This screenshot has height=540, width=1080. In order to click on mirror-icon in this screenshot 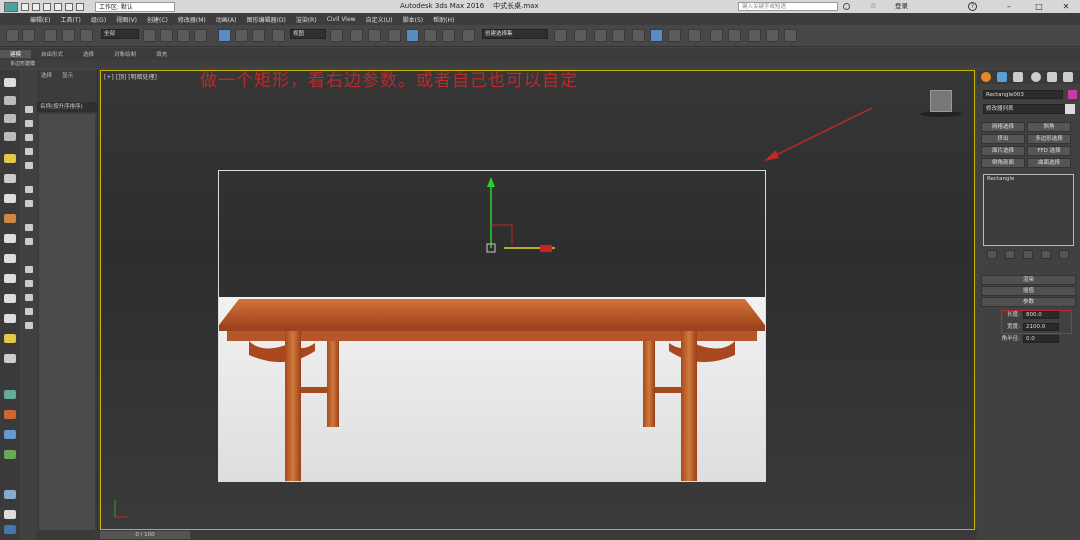, I will do `click(560, 35)`.